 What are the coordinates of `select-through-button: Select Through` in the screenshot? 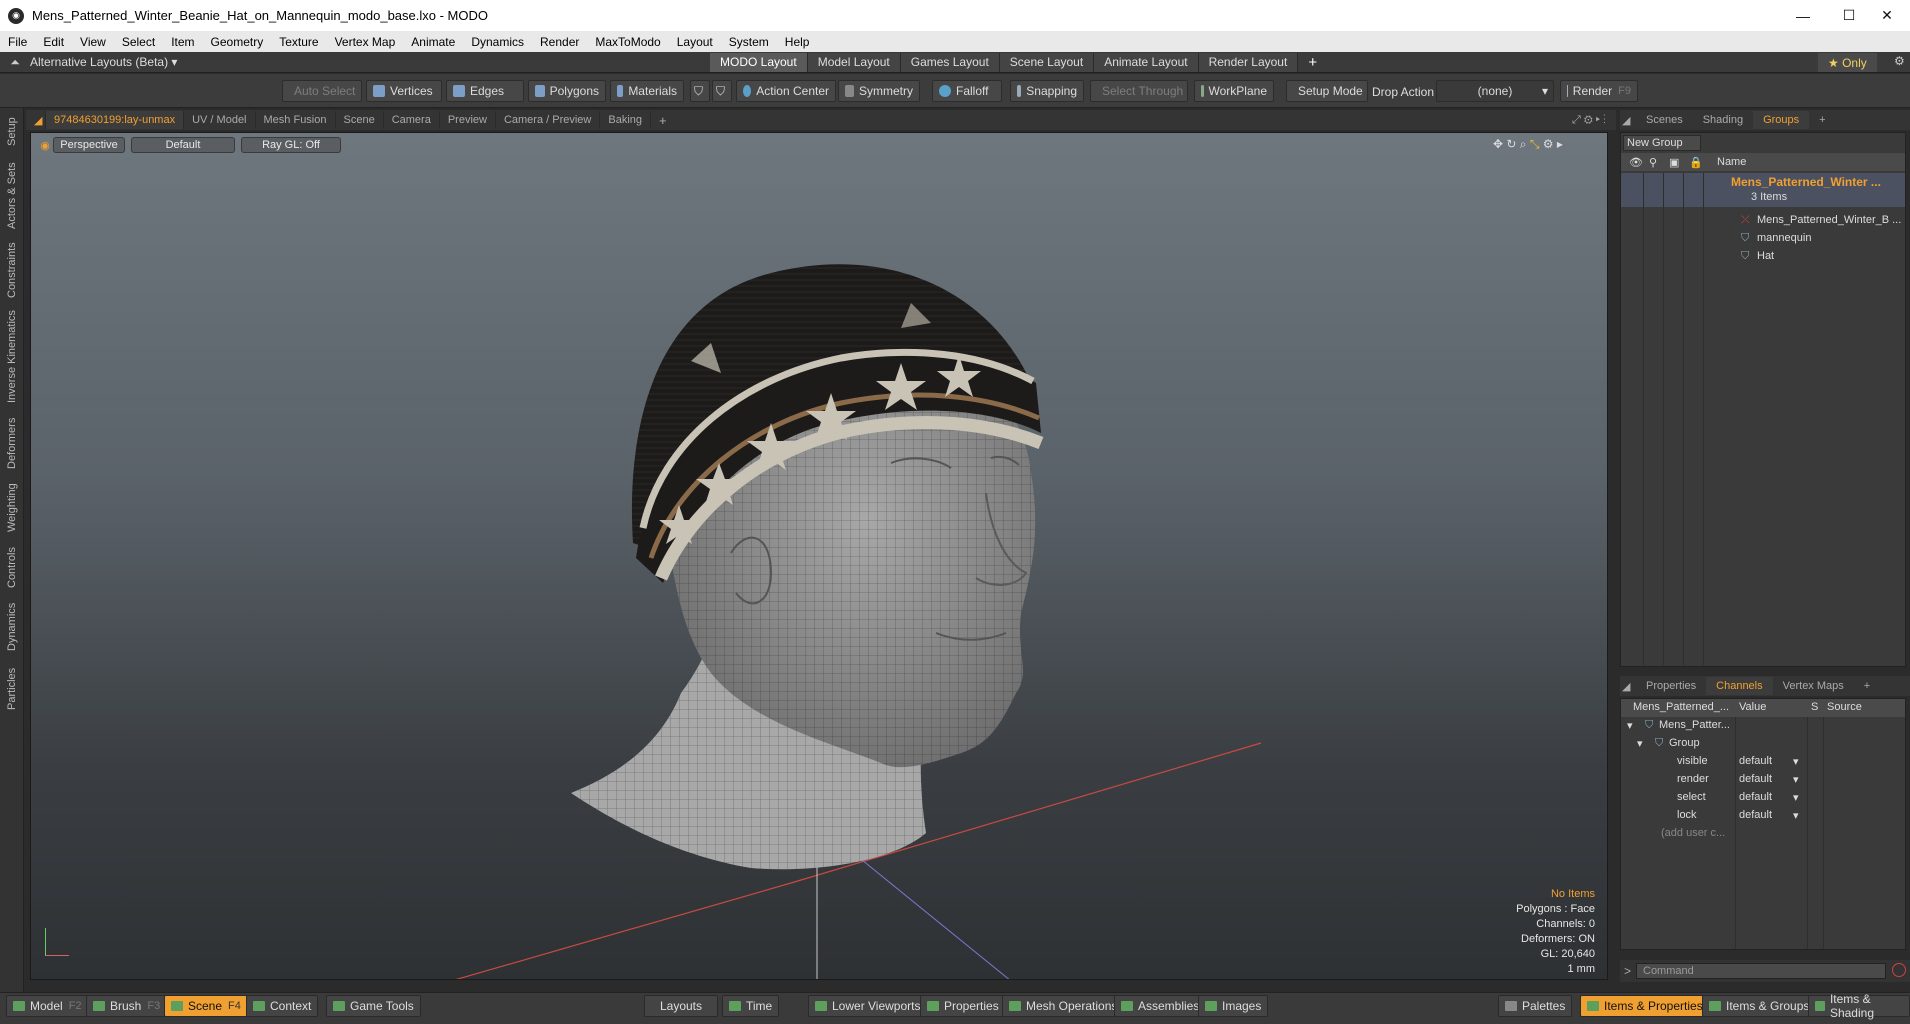 It's located at (1139, 91).